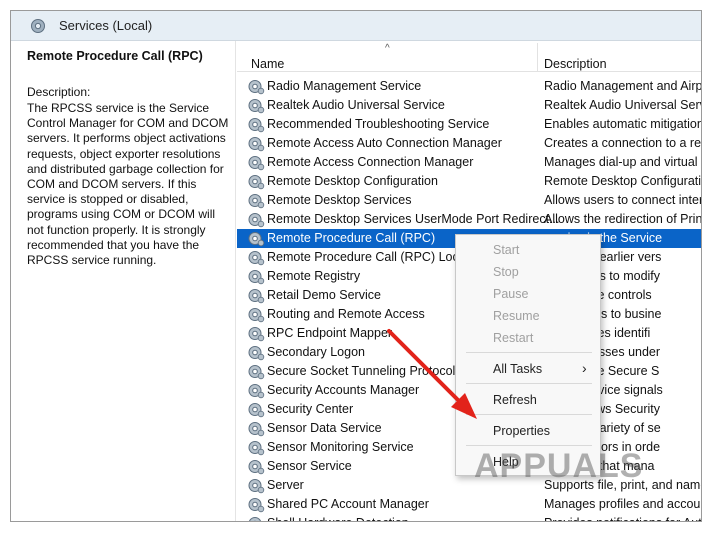 The height and width of the screenshot is (534, 714). Describe the element at coordinates (432, 374) in the screenshot. I see `red-arrow-annotation-icon` at that location.